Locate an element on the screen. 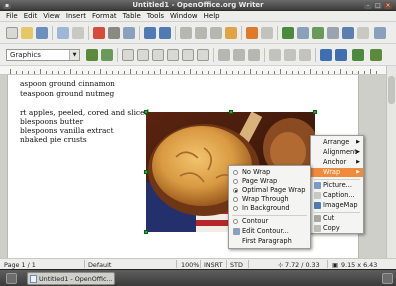 The image size is (396, 286). menu-item-contour: Contour is located at coordinates (269, 221).